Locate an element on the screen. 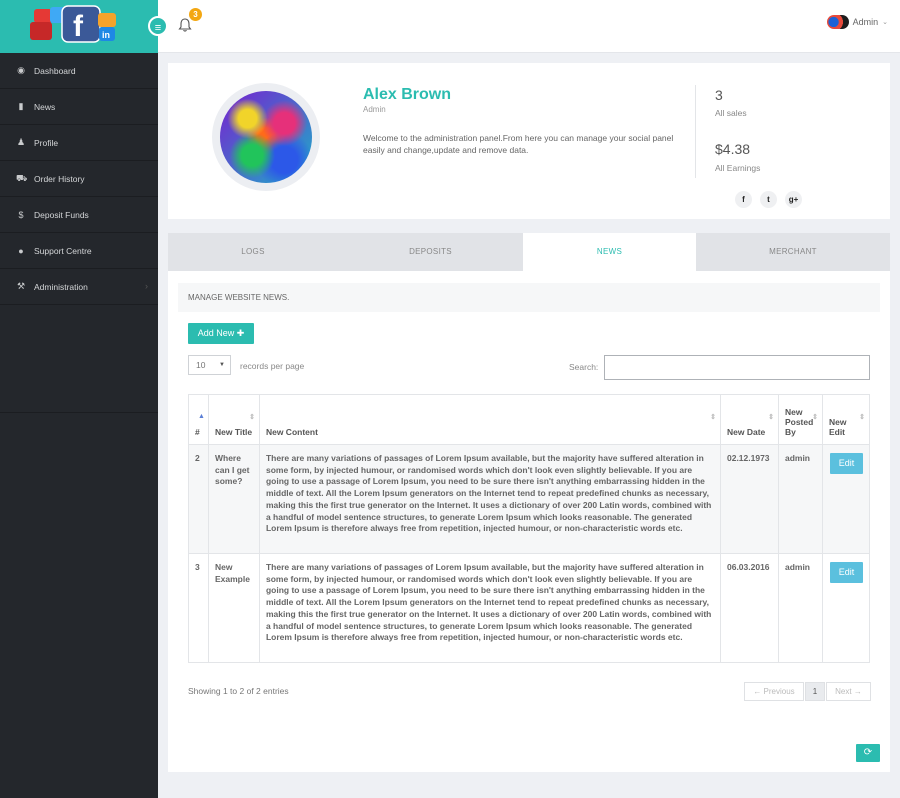 The image size is (900, 798). sidebar-item-deposit-funds: $ Deposit Funds is located at coordinates (79, 215).